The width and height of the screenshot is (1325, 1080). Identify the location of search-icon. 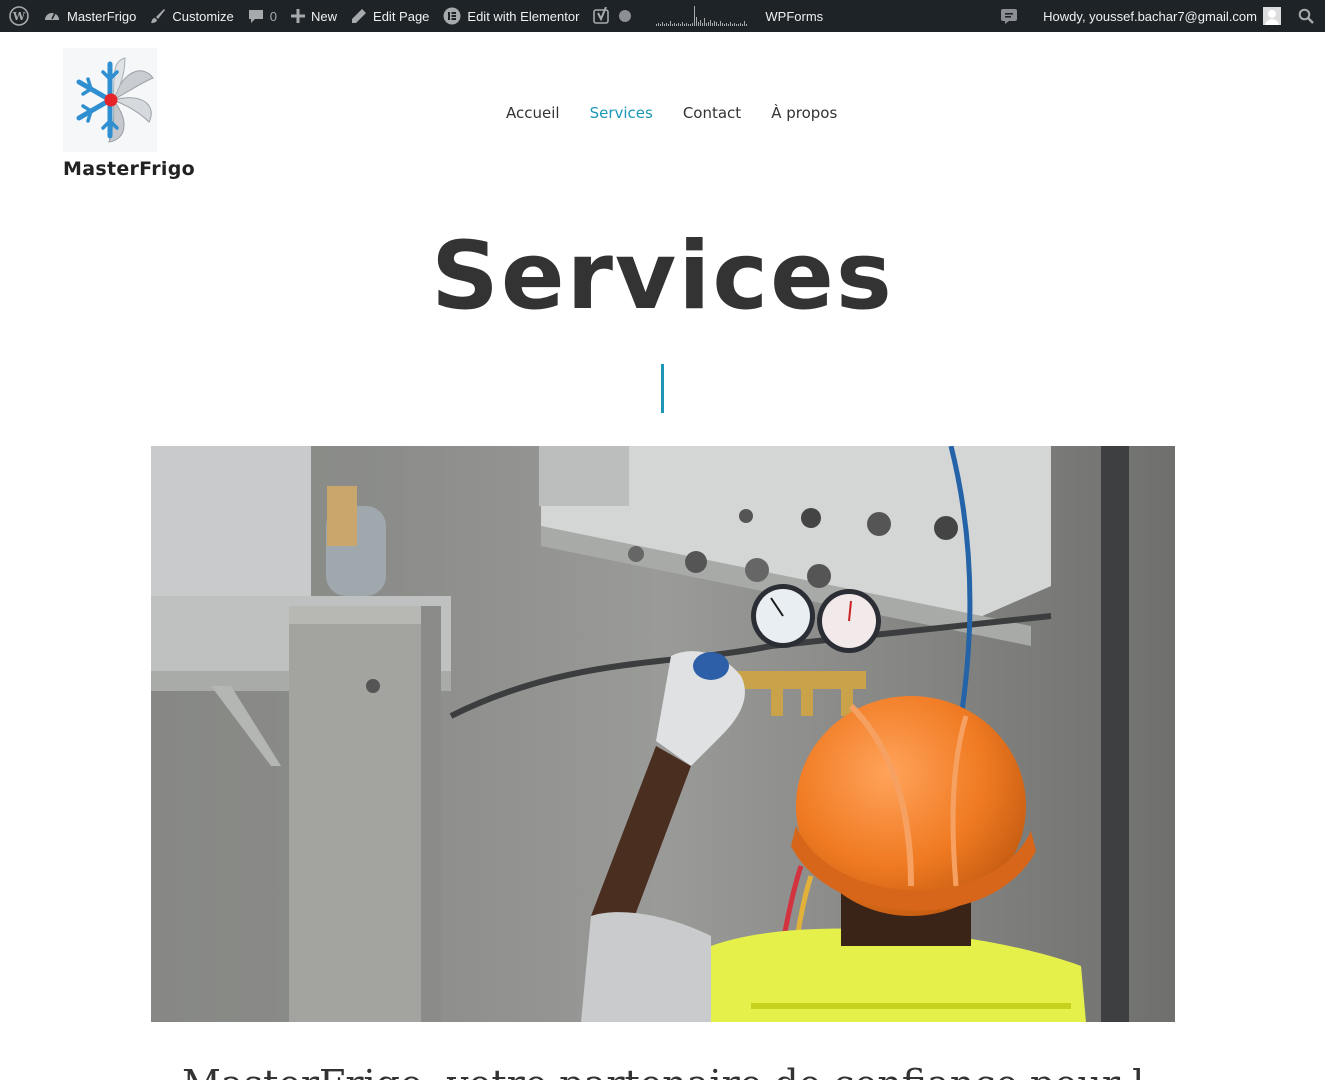
(1306, 16).